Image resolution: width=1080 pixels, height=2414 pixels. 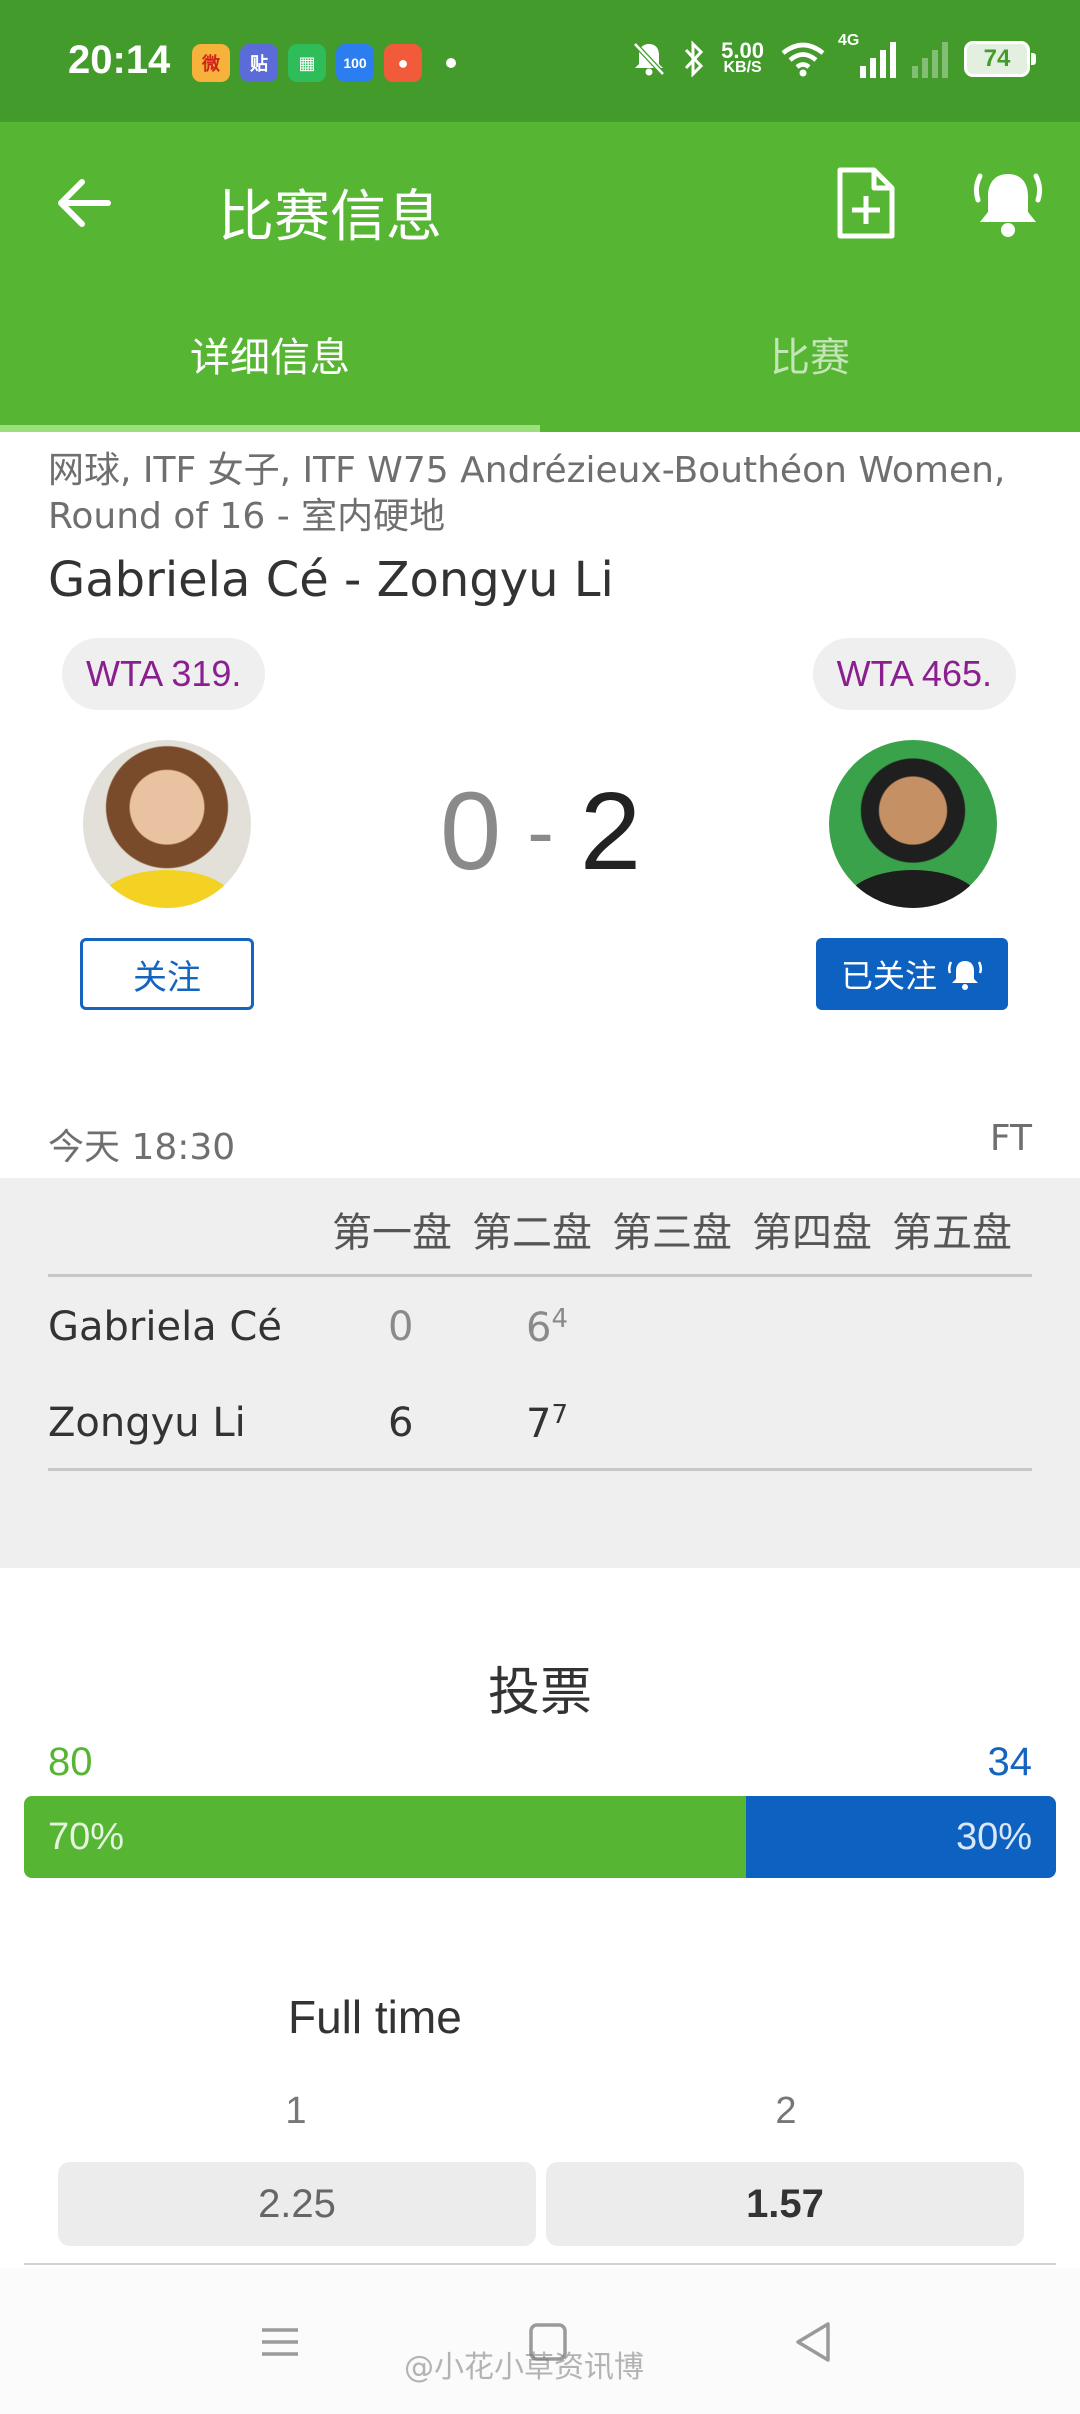 I want to click on net-speed: 5.00 KB/S, so click(x=742, y=57).